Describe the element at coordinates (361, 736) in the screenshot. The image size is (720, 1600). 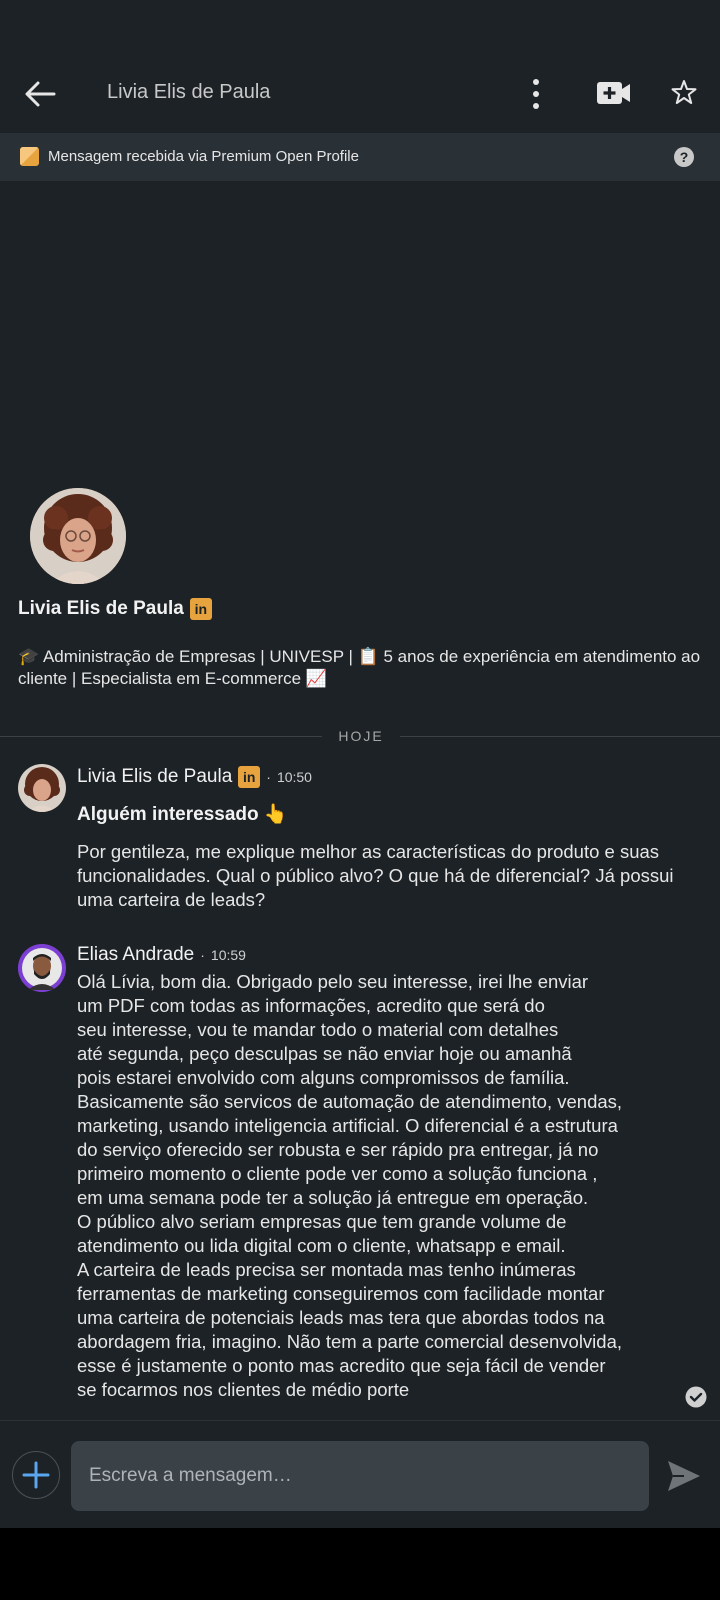
I see `date-divider: HOJE` at that location.